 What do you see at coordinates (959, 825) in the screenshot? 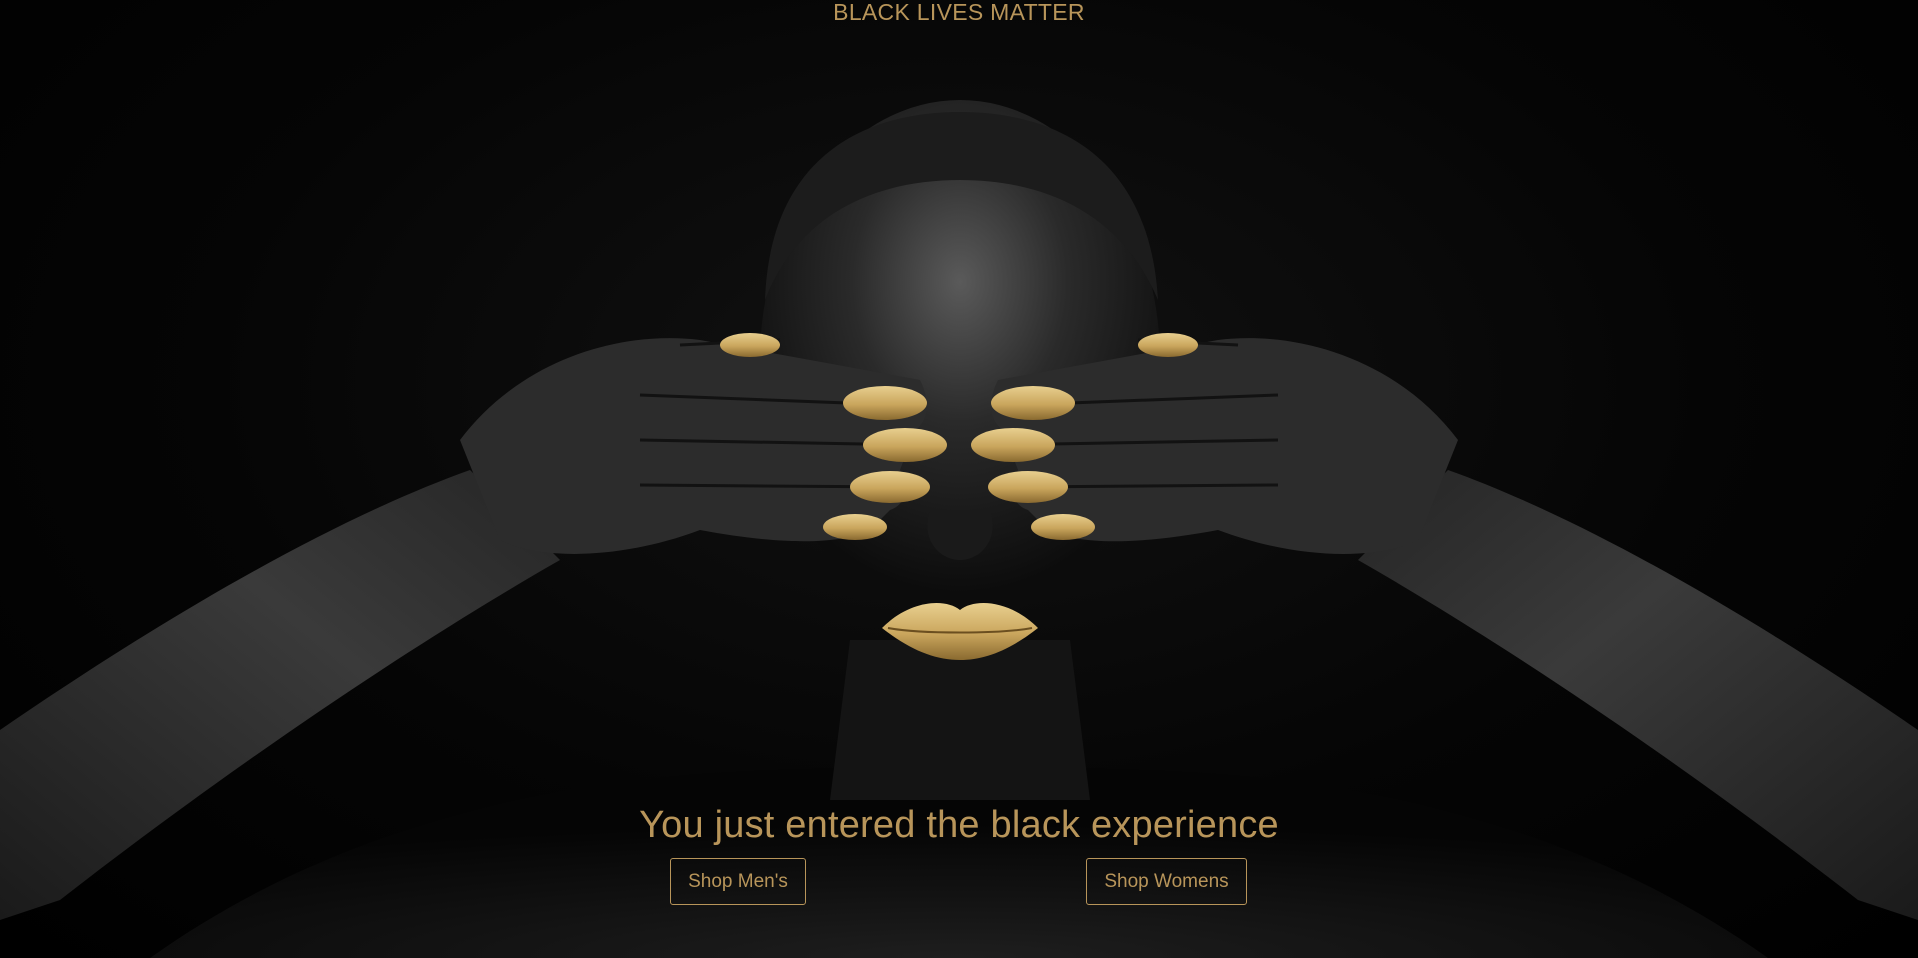
I see `hero-headline: You just entered the black experience` at bounding box center [959, 825].